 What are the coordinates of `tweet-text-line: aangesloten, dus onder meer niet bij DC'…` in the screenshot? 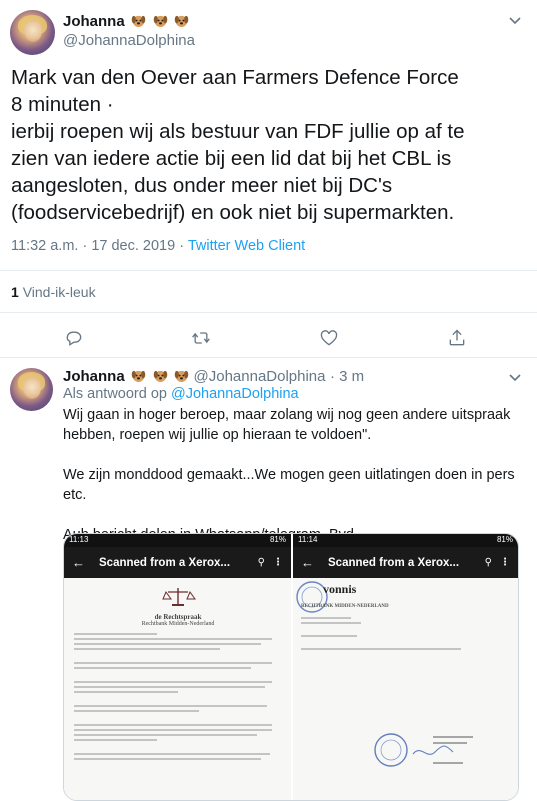 It's located at (202, 185).